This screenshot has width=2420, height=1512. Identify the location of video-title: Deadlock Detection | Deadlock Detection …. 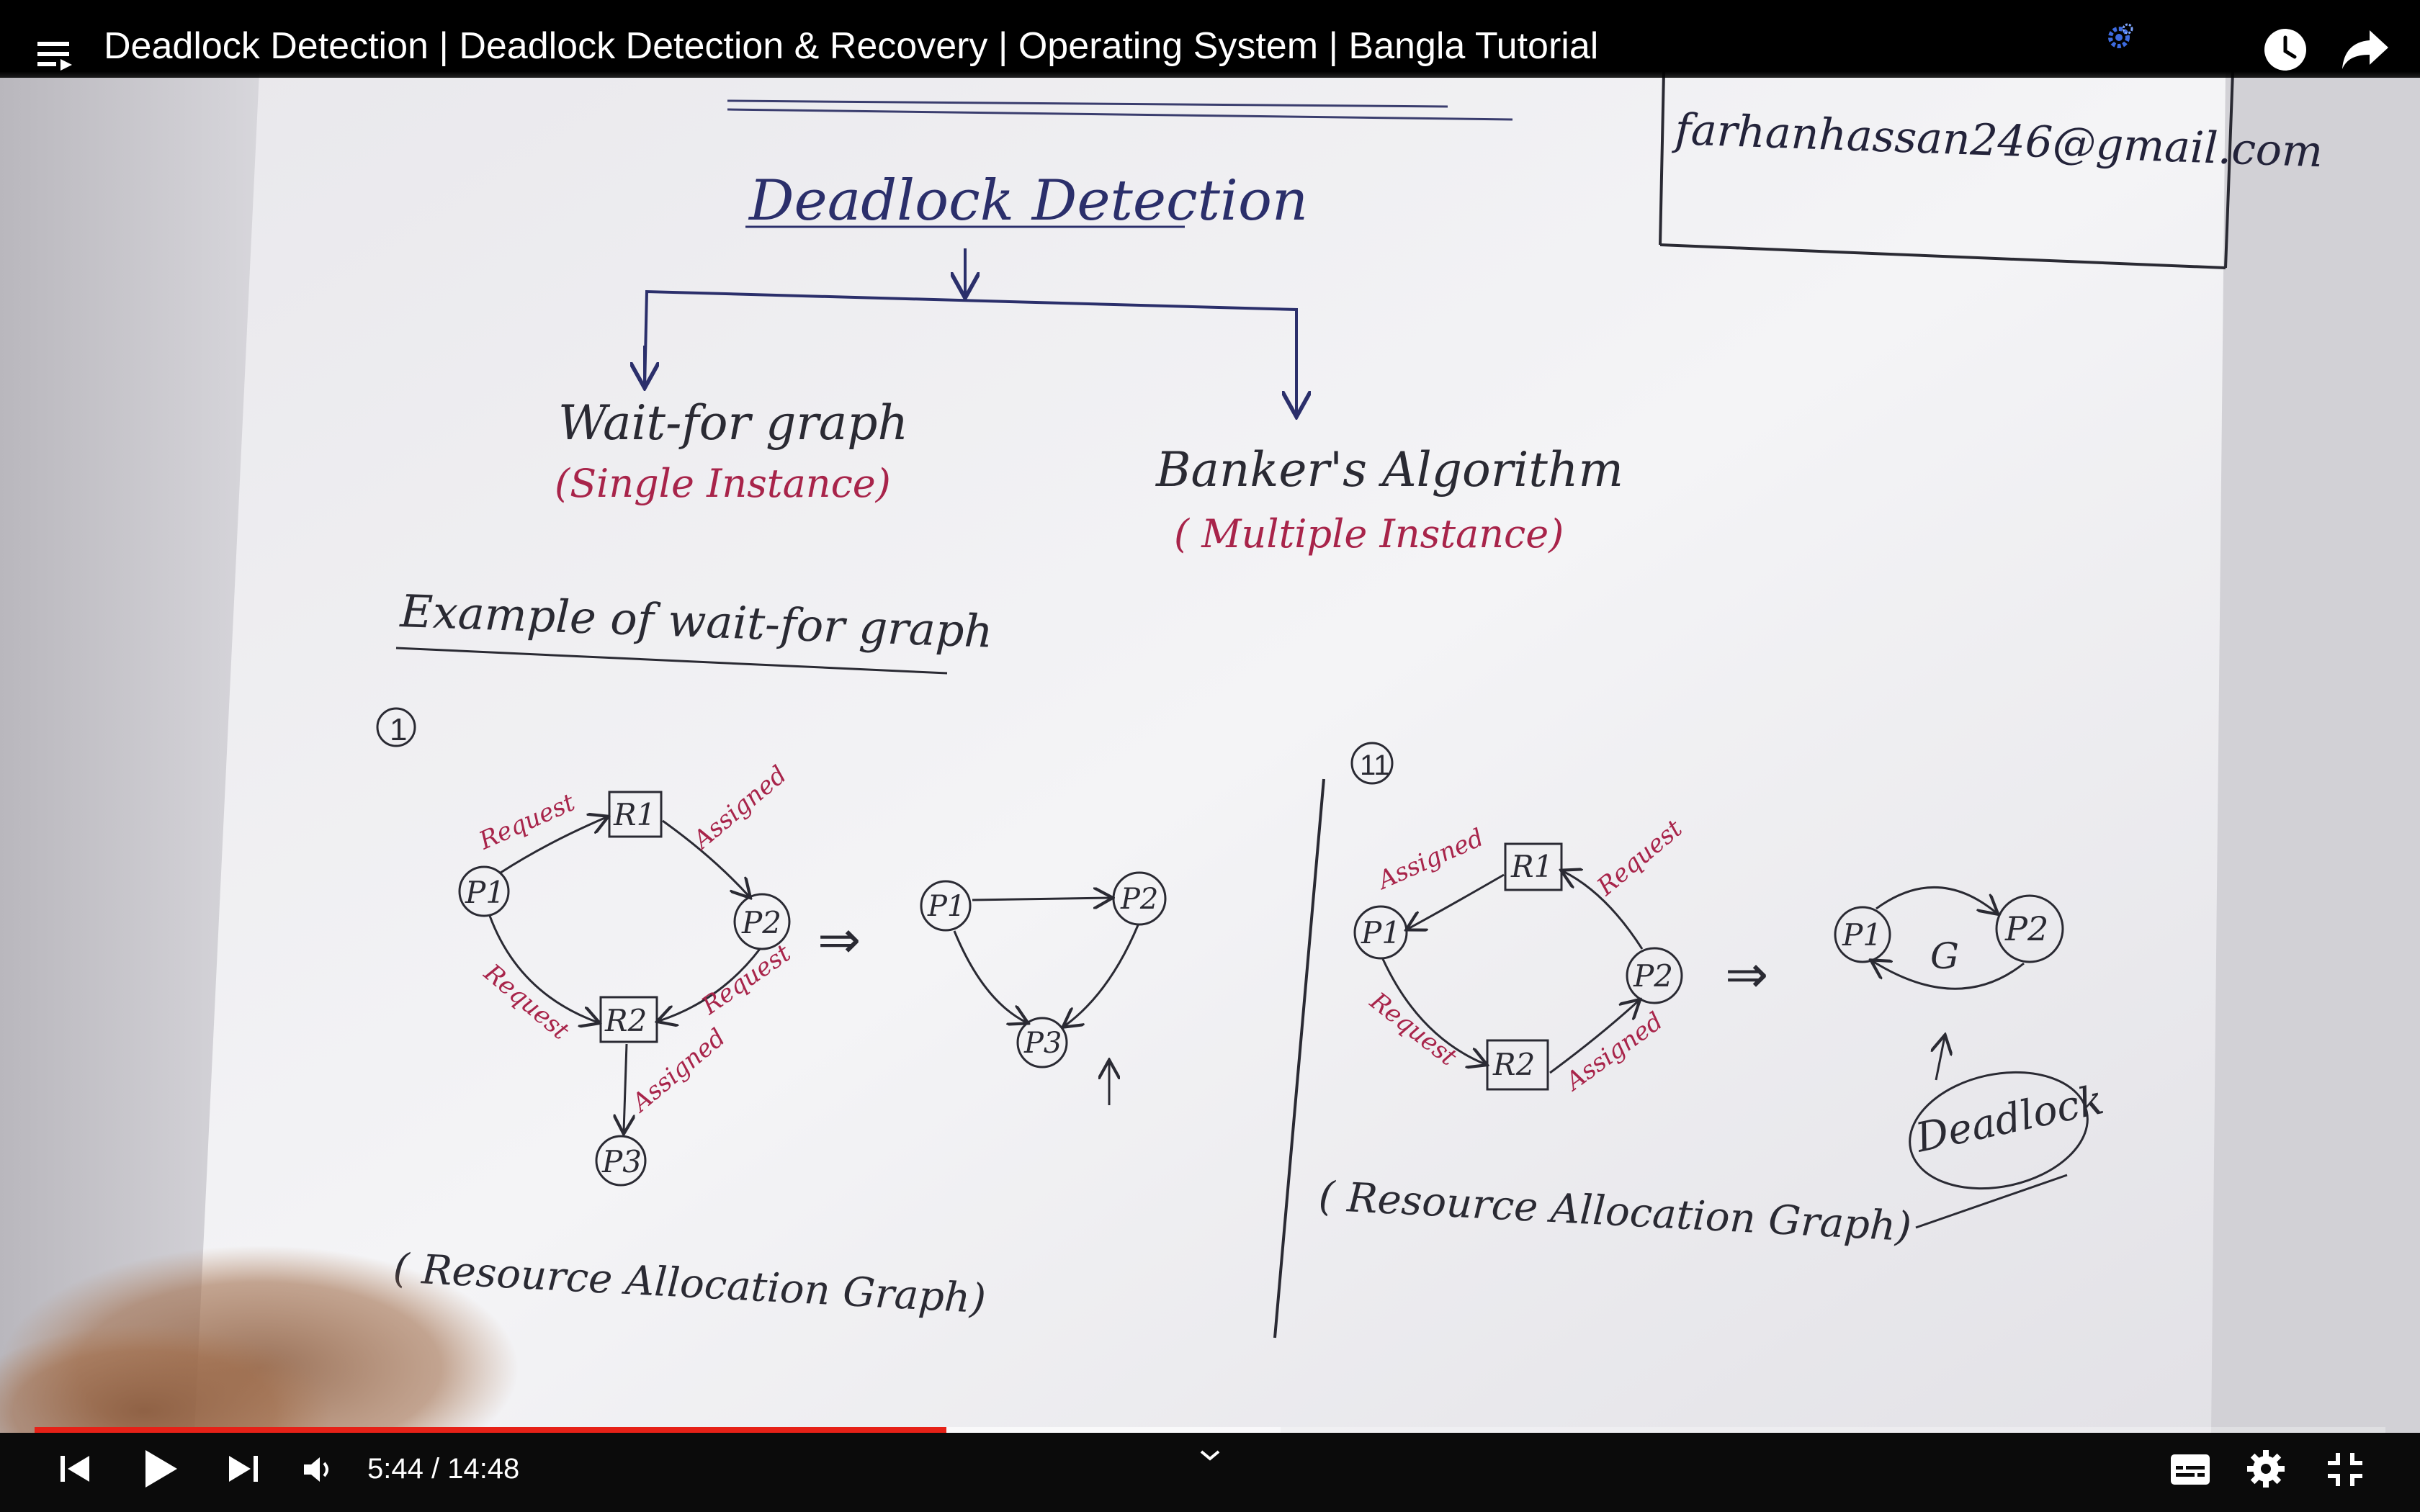
(851, 46).